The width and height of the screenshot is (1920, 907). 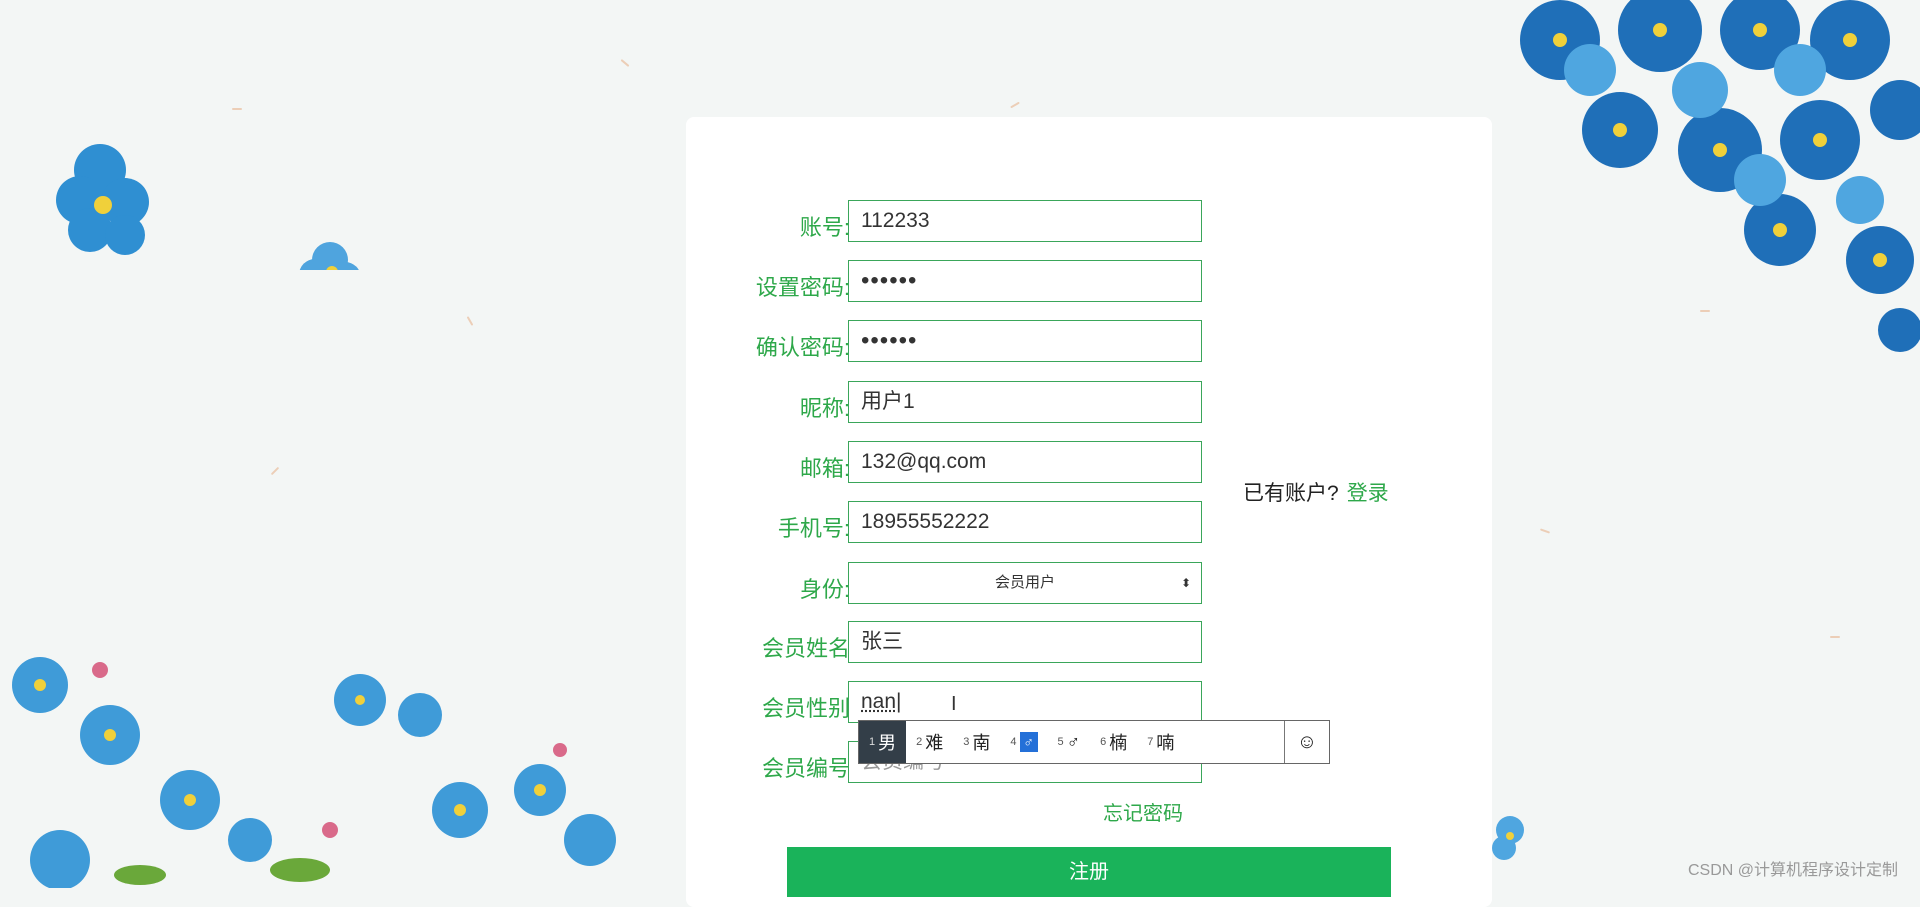 What do you see at coordinates (805, 648) in the screenshot?
I see `member-name-label: 会员姓名` at bounding box center [805, 648].